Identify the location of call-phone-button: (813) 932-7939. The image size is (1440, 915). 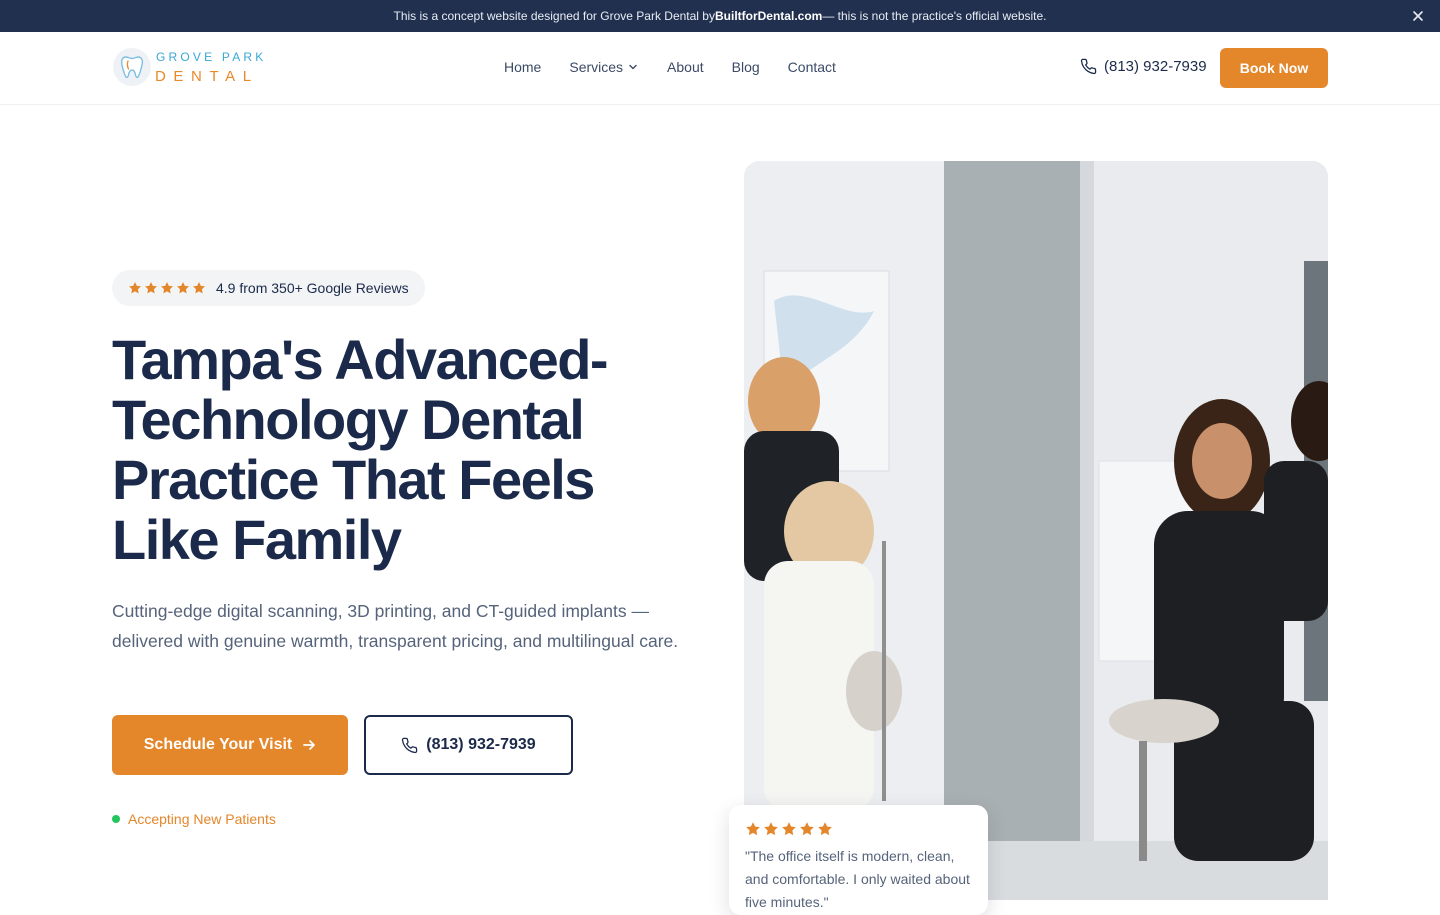
(468, 745).